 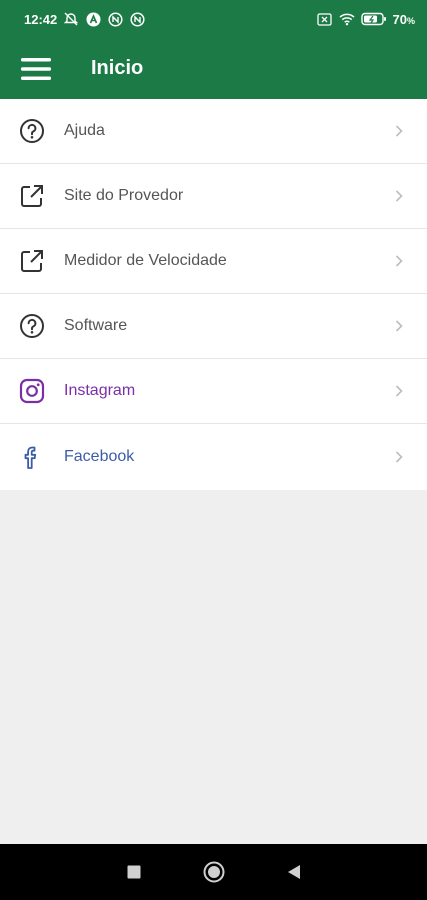 I want to click on menu-item-site-do-provedor: Site do Provedor, so click(x=213, y=196).